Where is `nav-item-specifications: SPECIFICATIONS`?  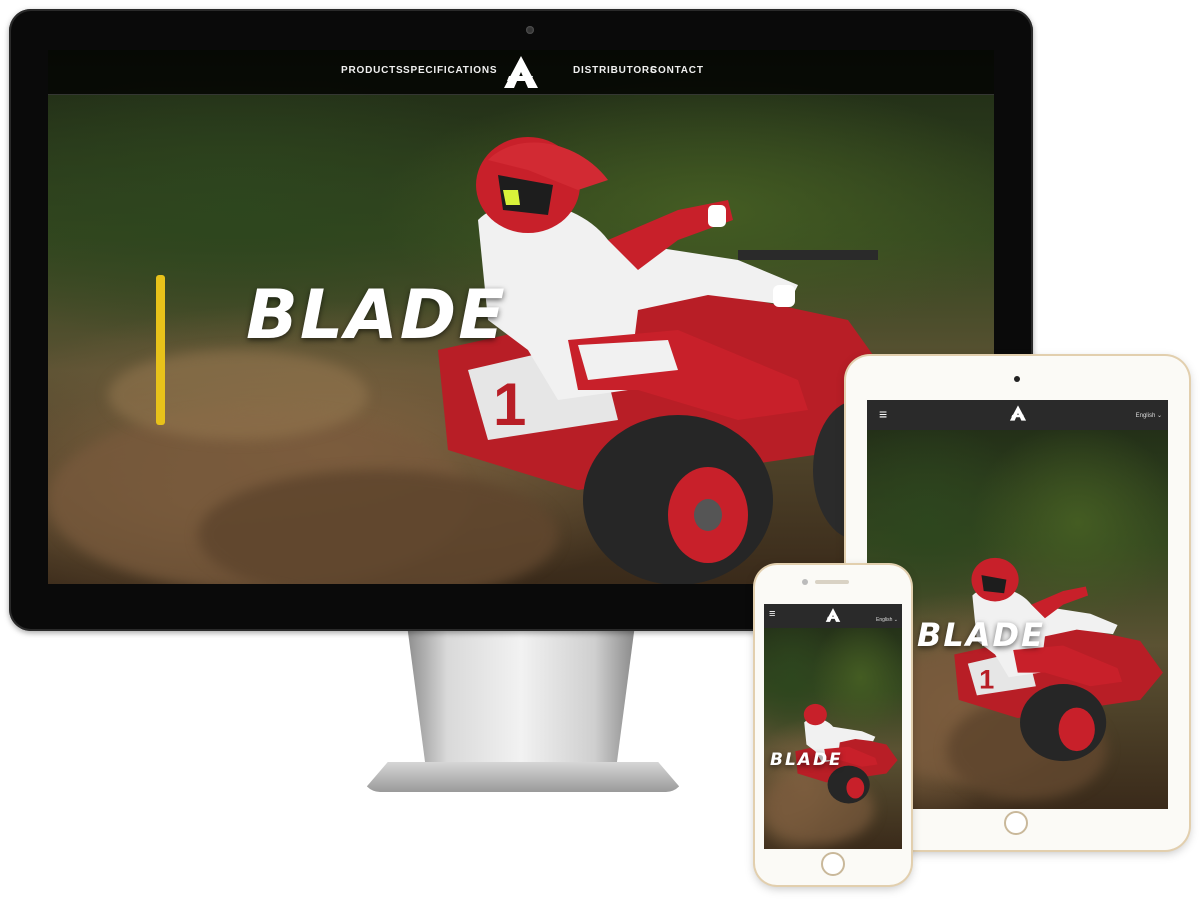 nav-item-specifications: SPECIFICATIONS is located at coordinates (450, 70).